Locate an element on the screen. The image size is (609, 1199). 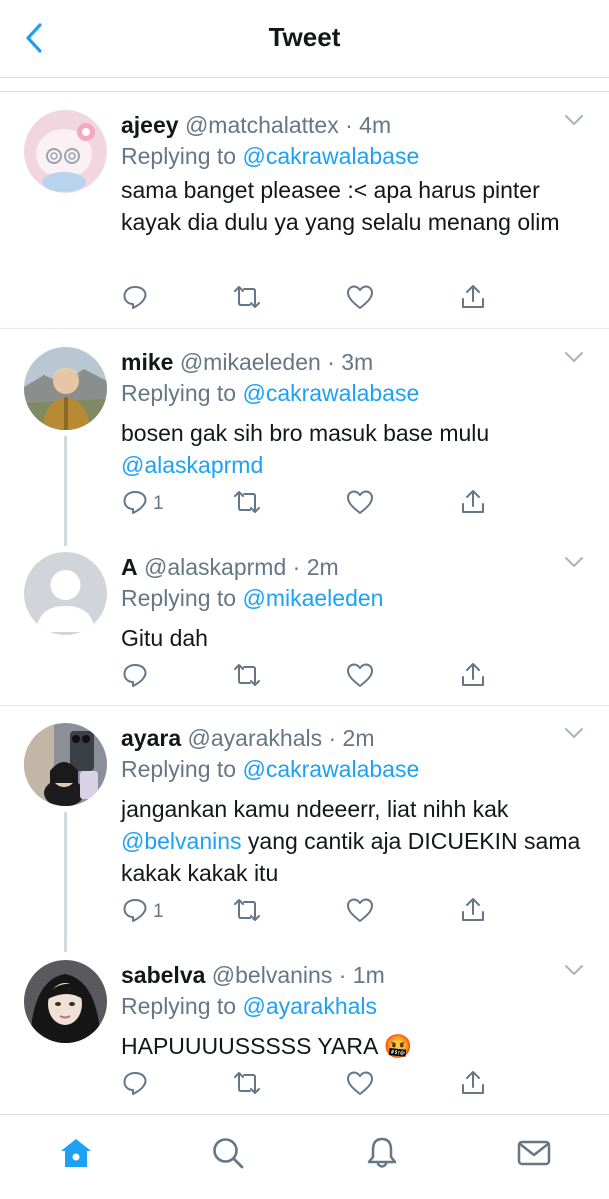
tab-search is located at coordinates (228, 1153).